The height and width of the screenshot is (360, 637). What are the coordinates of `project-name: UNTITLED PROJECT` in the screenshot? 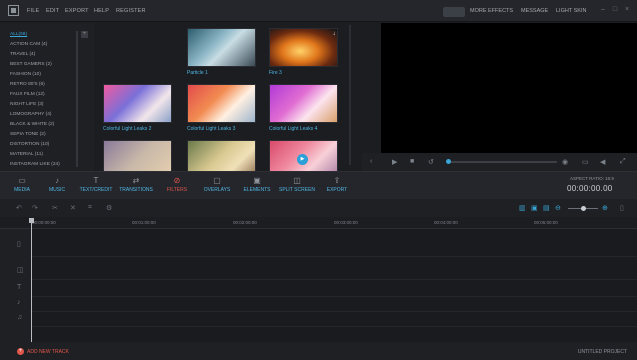 It's located at (602, 352).